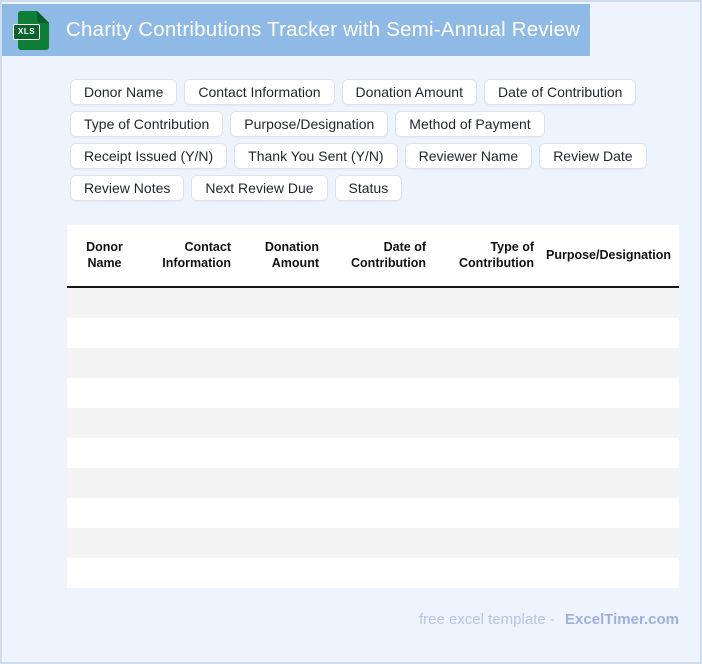 The image size is (702, 664). I want to click on xls-file-icon: XLS, so click(31, 30).